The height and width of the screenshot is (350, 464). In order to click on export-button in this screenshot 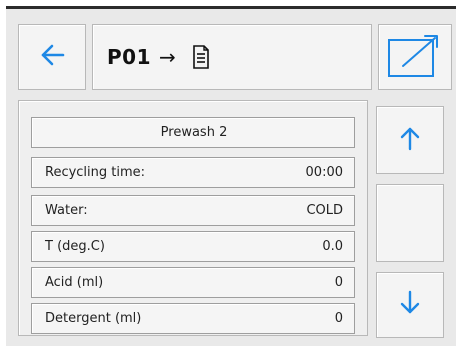, I will do `click(415, 57)`.